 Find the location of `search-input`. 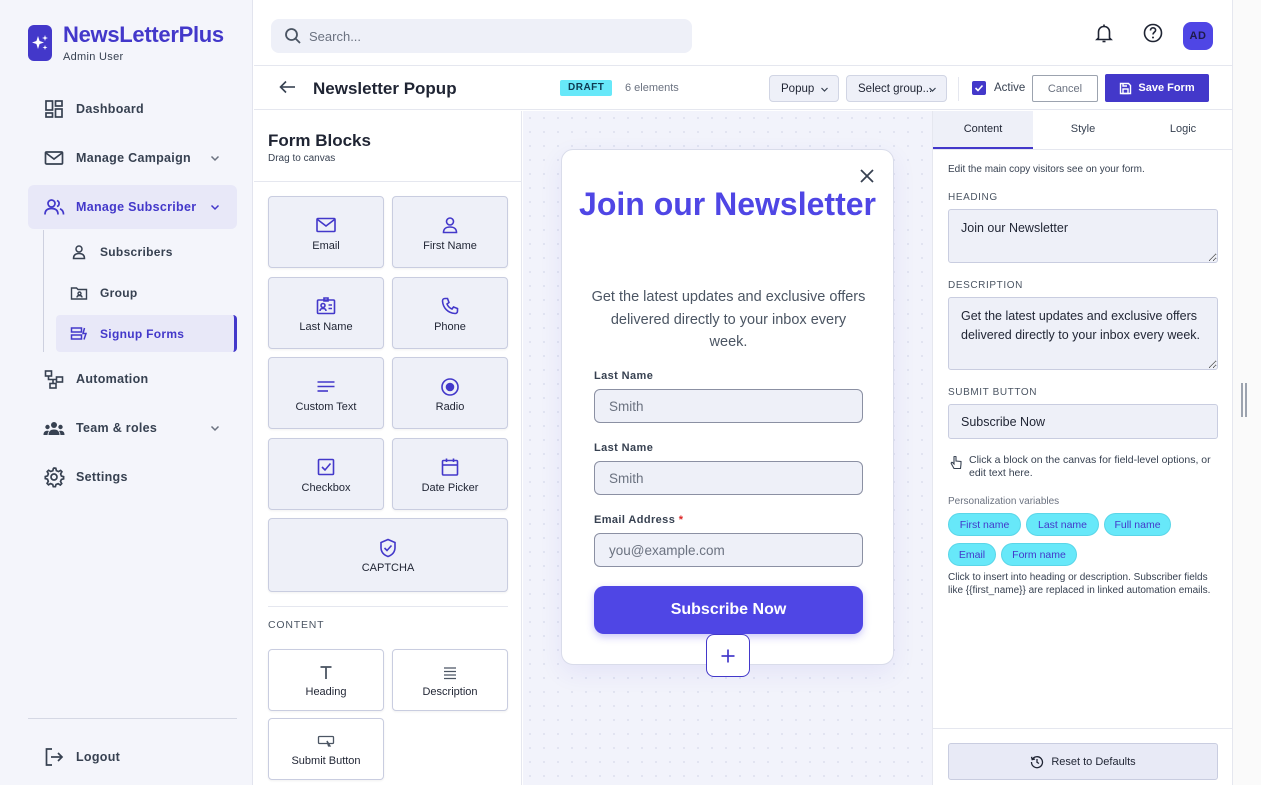

search-input is located at coordinates (481, 36).